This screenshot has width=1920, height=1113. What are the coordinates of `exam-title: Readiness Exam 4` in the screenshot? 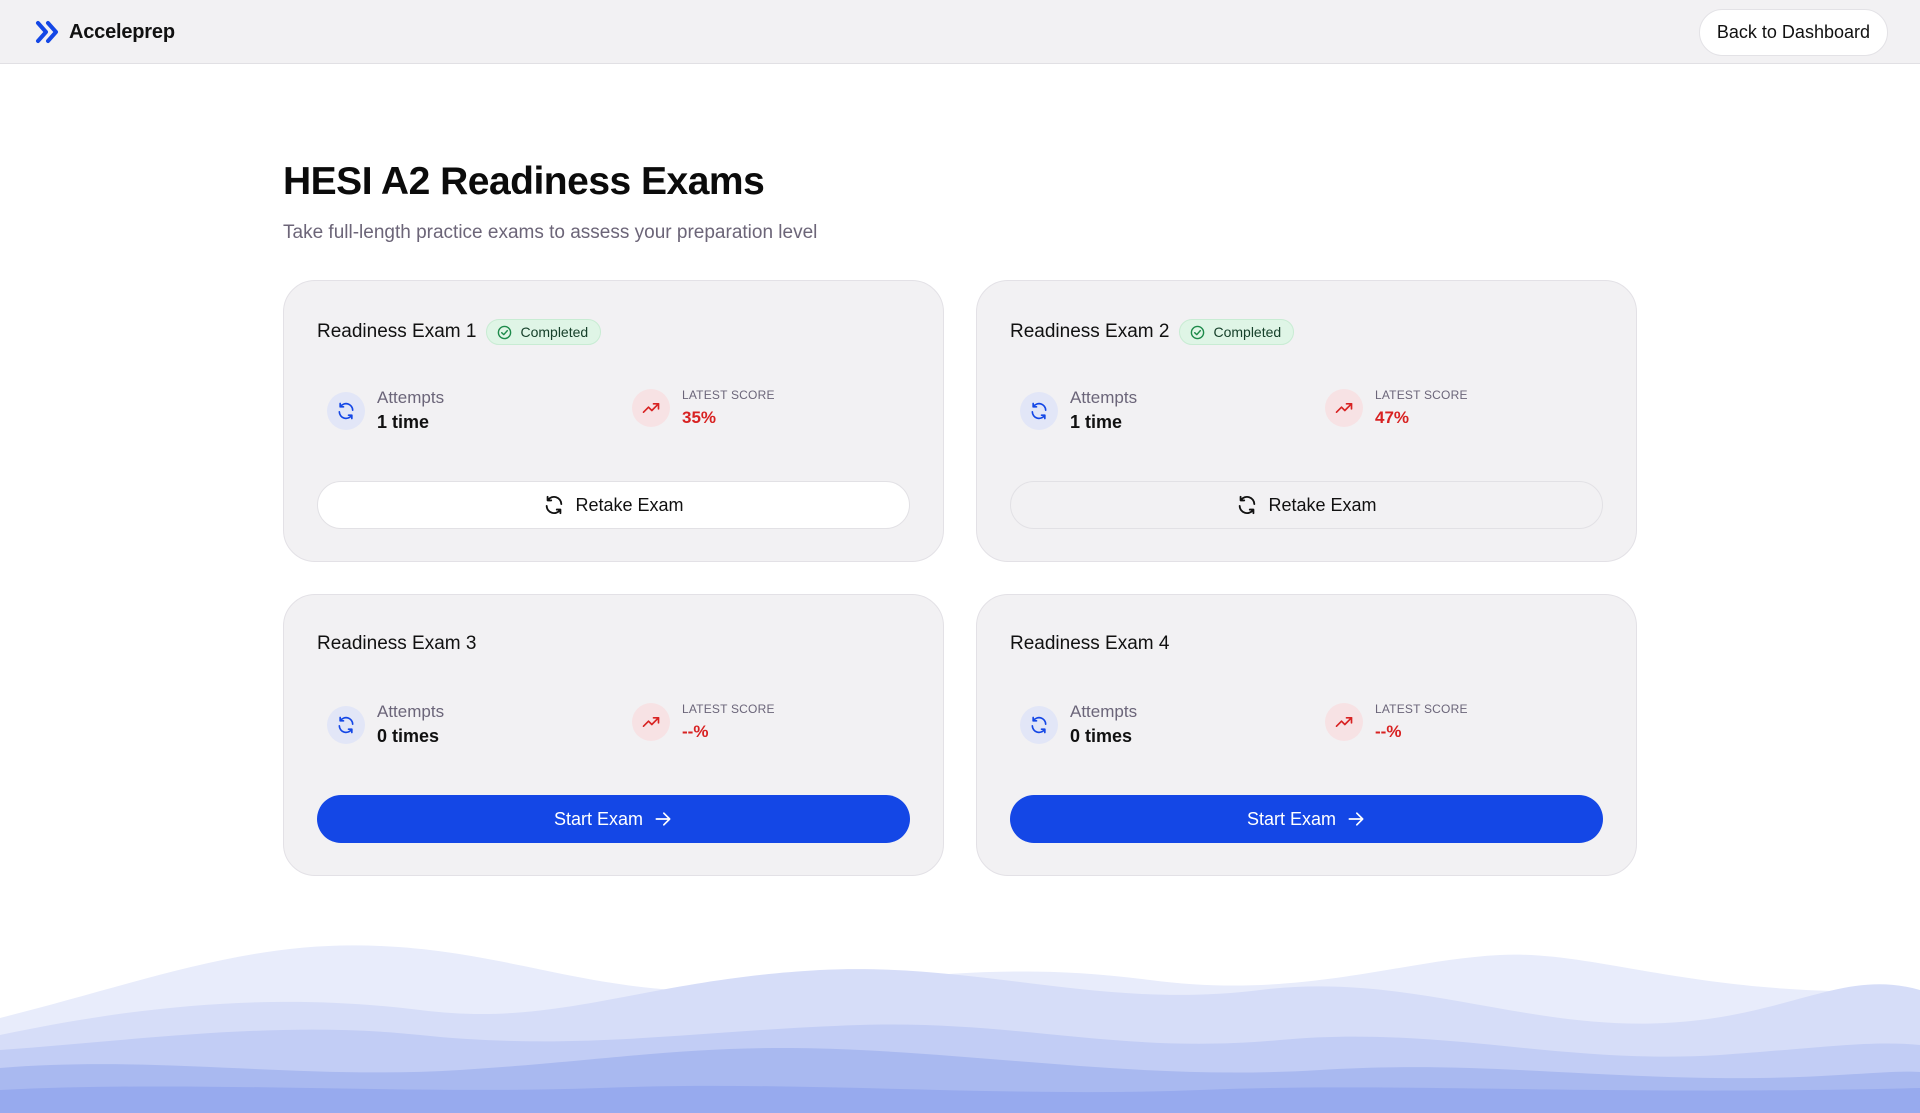 It's located at (1090, 643).